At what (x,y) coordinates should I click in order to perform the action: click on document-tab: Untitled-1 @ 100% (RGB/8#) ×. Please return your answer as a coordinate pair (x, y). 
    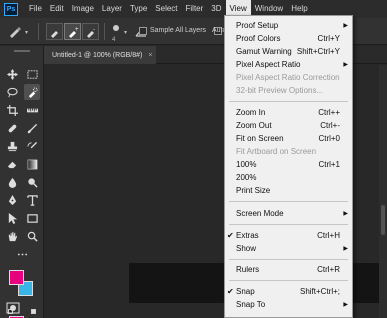
    Looking at the image, I should click on (100, 55).